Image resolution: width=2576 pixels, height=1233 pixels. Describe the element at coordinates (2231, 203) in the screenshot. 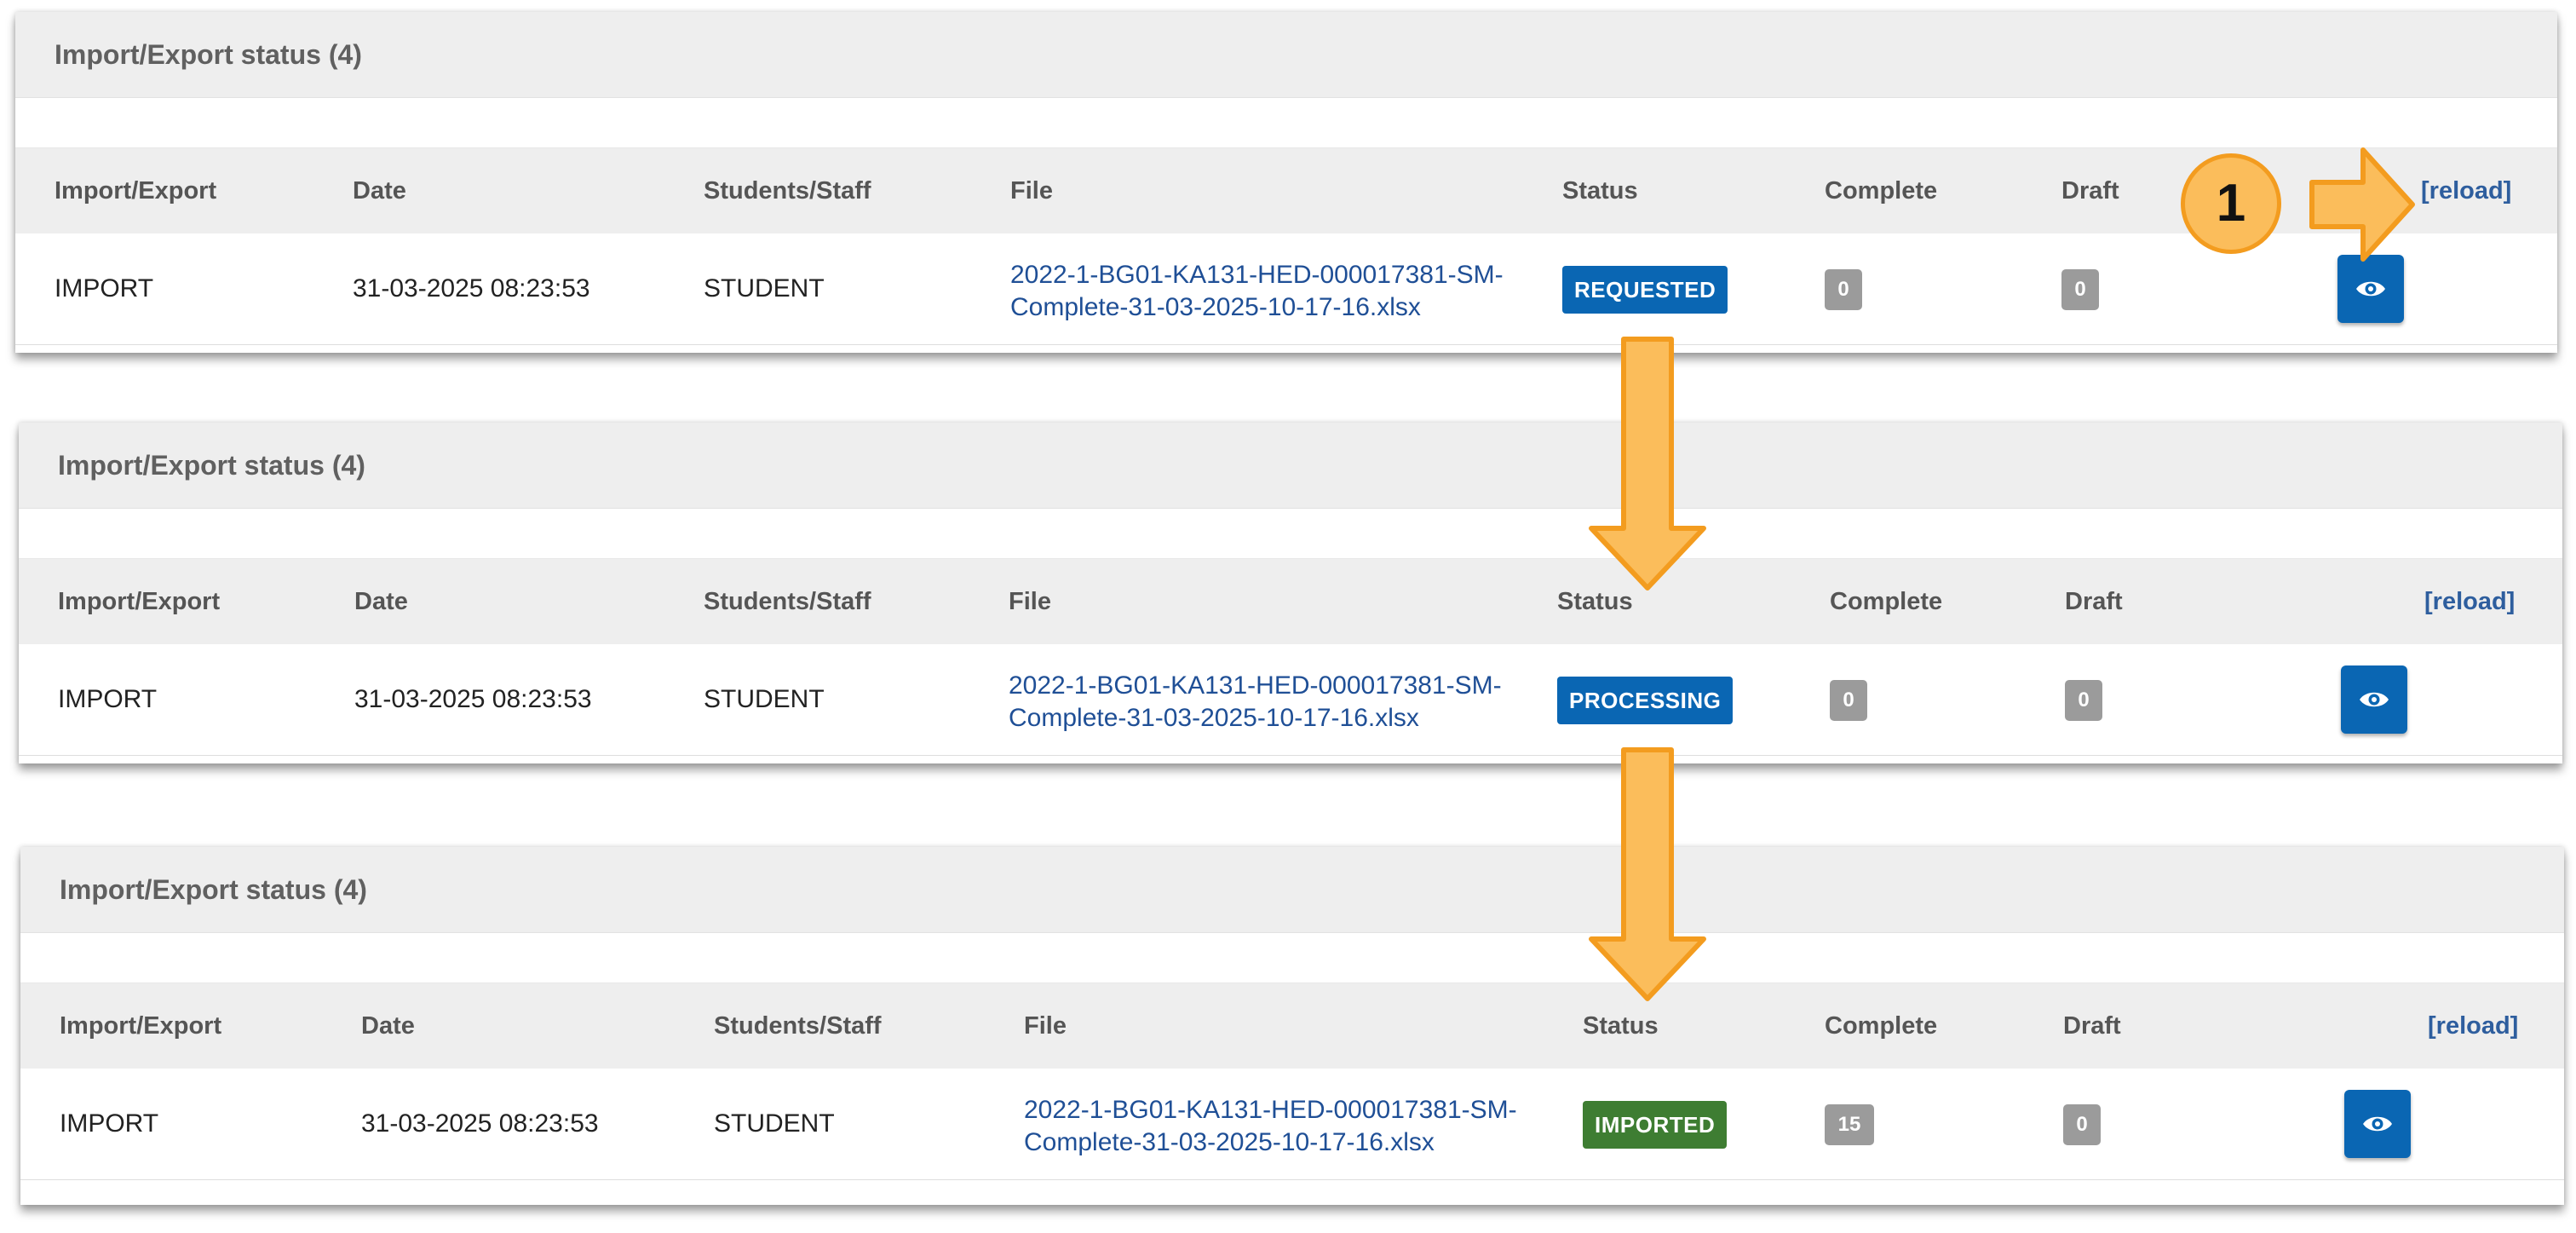

I see `step-number-callout: 1` at that location.